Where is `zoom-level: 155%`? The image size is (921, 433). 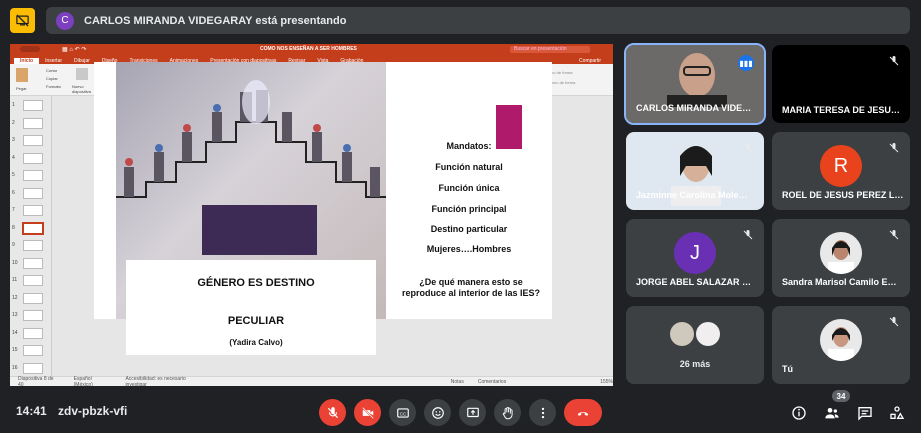
zoom-level: 155% is located at coordinates (606, 382).